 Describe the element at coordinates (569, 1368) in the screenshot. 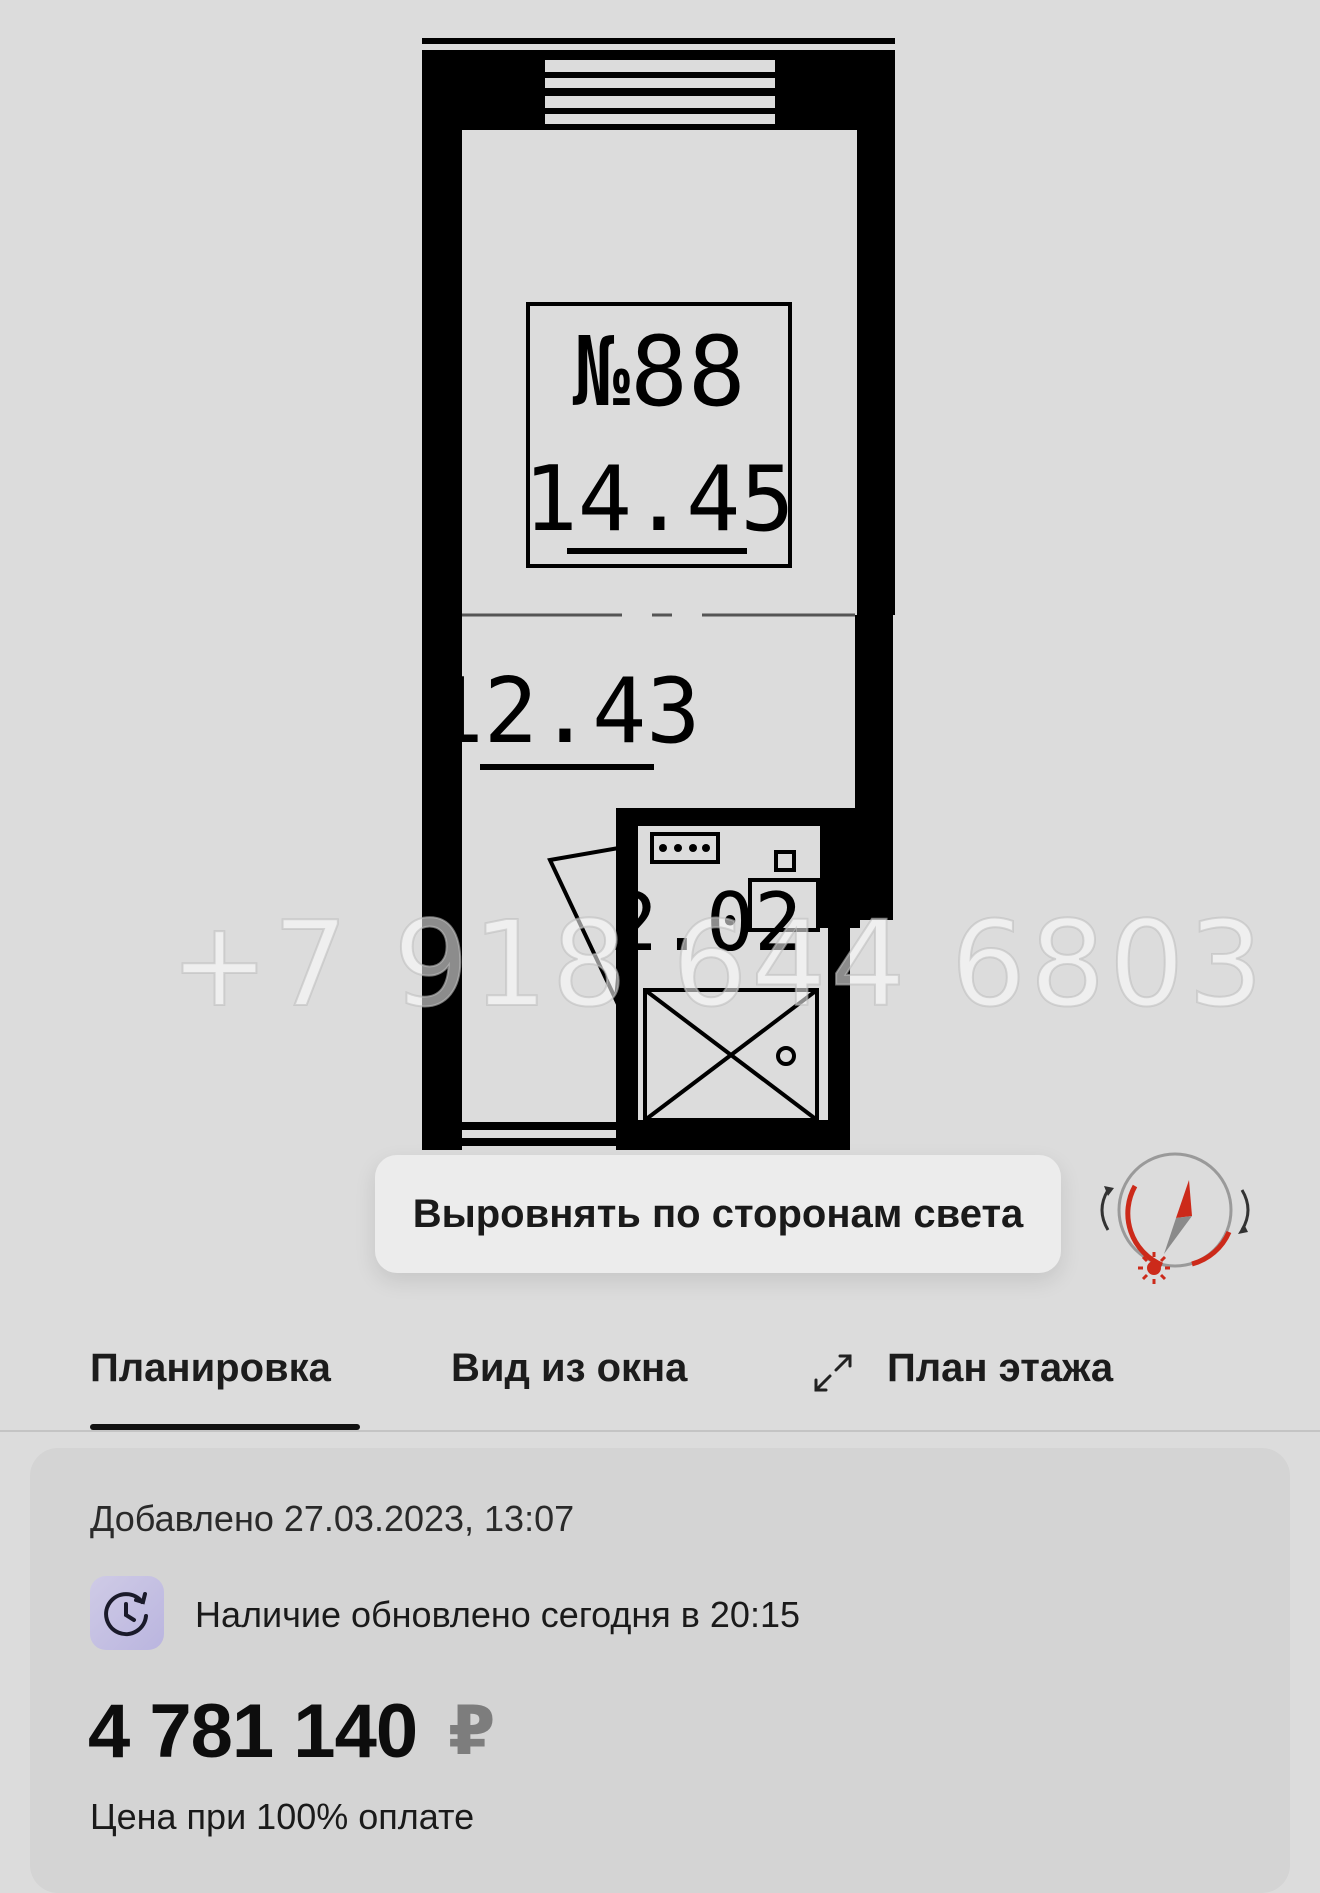

I see `tab-window-view: Вид из окна` at that location.